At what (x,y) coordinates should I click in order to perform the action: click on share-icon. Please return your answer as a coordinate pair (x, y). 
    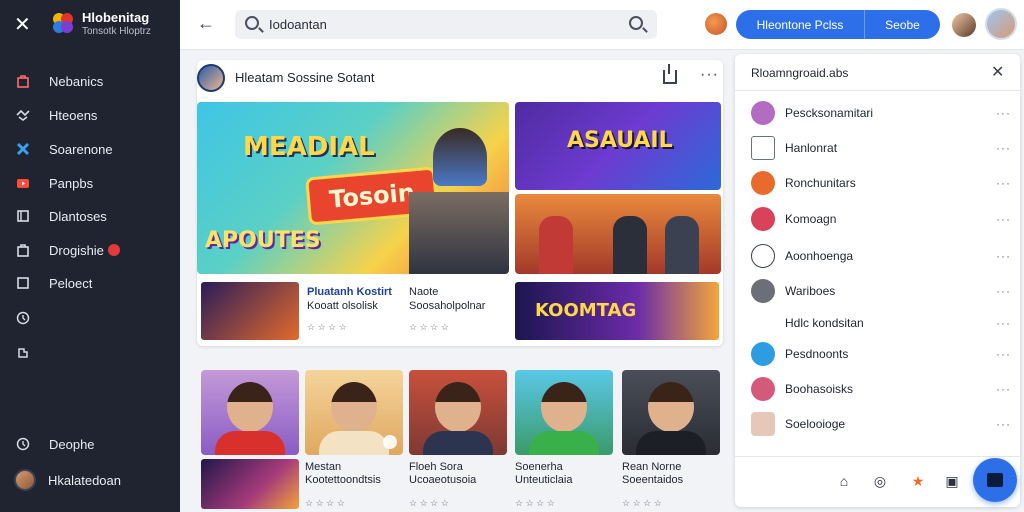
    Looking at the image, I should click on (670, 74).